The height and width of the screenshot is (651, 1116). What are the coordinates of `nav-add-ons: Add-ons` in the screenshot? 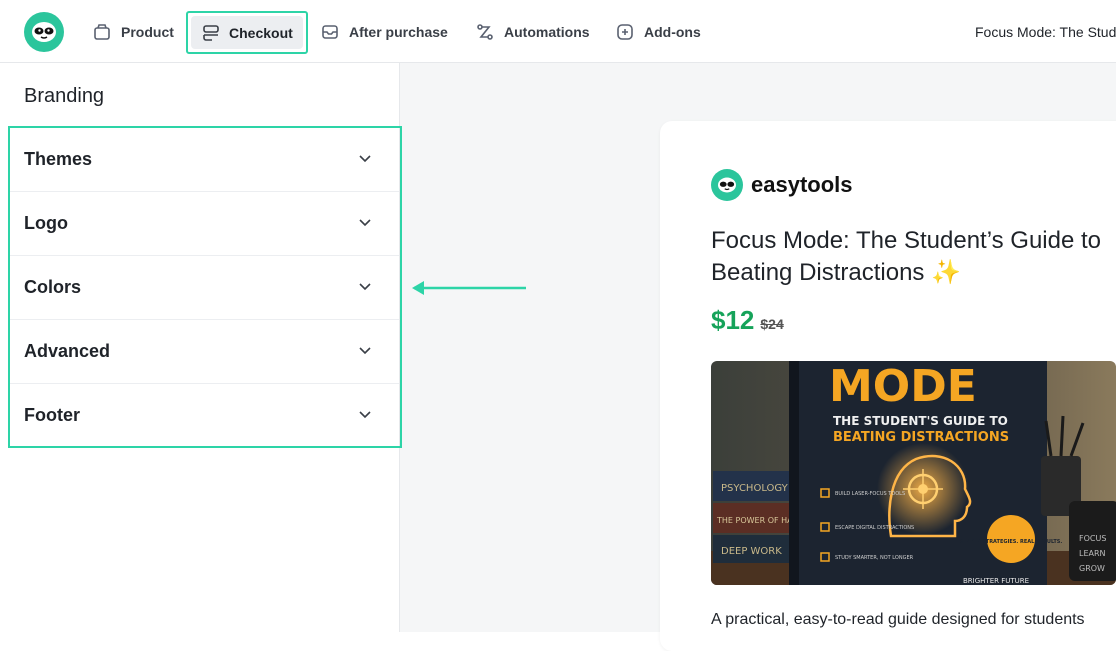 It's located at (658, 32).